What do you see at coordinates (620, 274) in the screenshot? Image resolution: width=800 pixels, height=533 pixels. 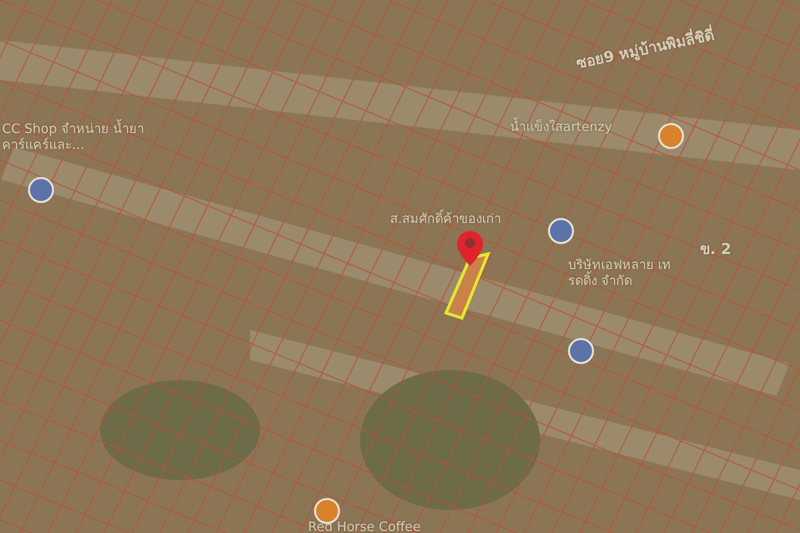 I see `place-label: บริษัทเอฟหลาย เทรดดิ้ง จำกัด` at bounding box center [620, 274].